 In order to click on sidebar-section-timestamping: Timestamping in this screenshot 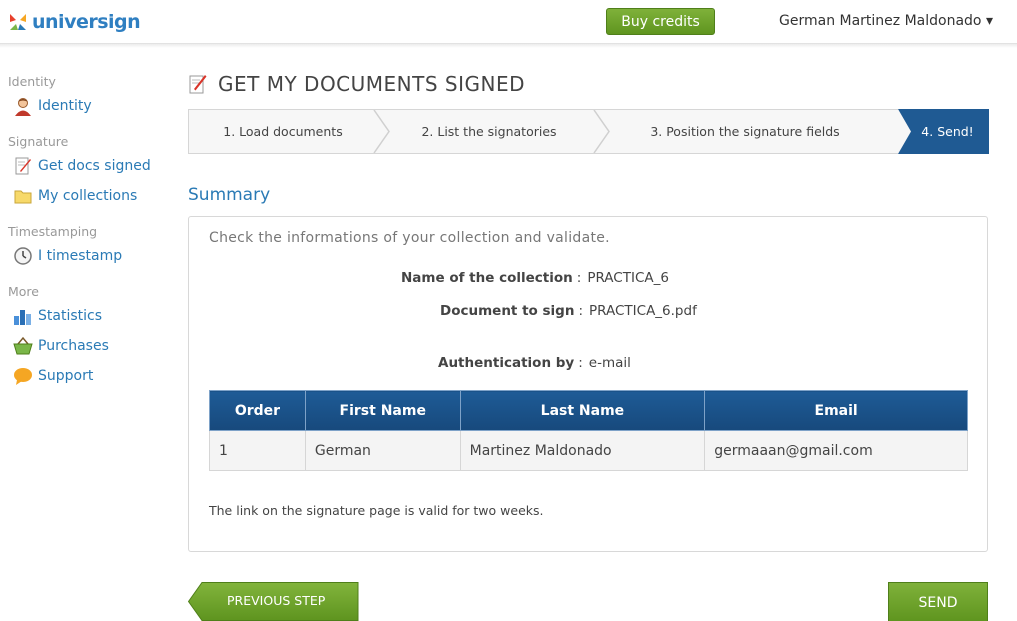, I will do `click(53, 231)`.